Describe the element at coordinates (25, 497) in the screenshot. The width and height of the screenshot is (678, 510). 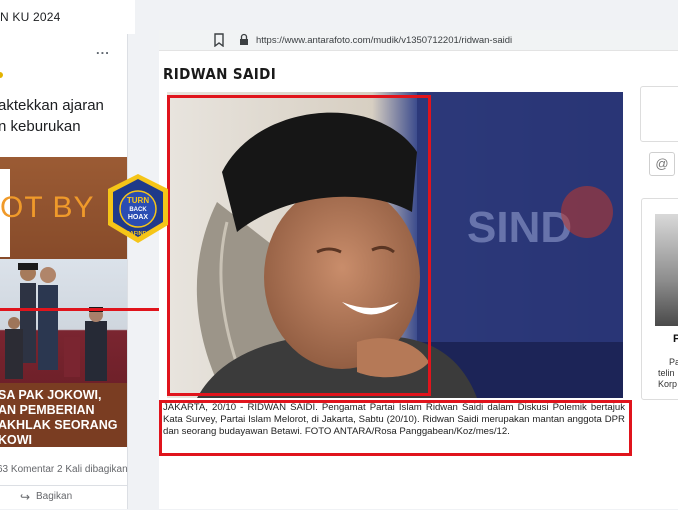
I see `share-icon: ↪` at that location.